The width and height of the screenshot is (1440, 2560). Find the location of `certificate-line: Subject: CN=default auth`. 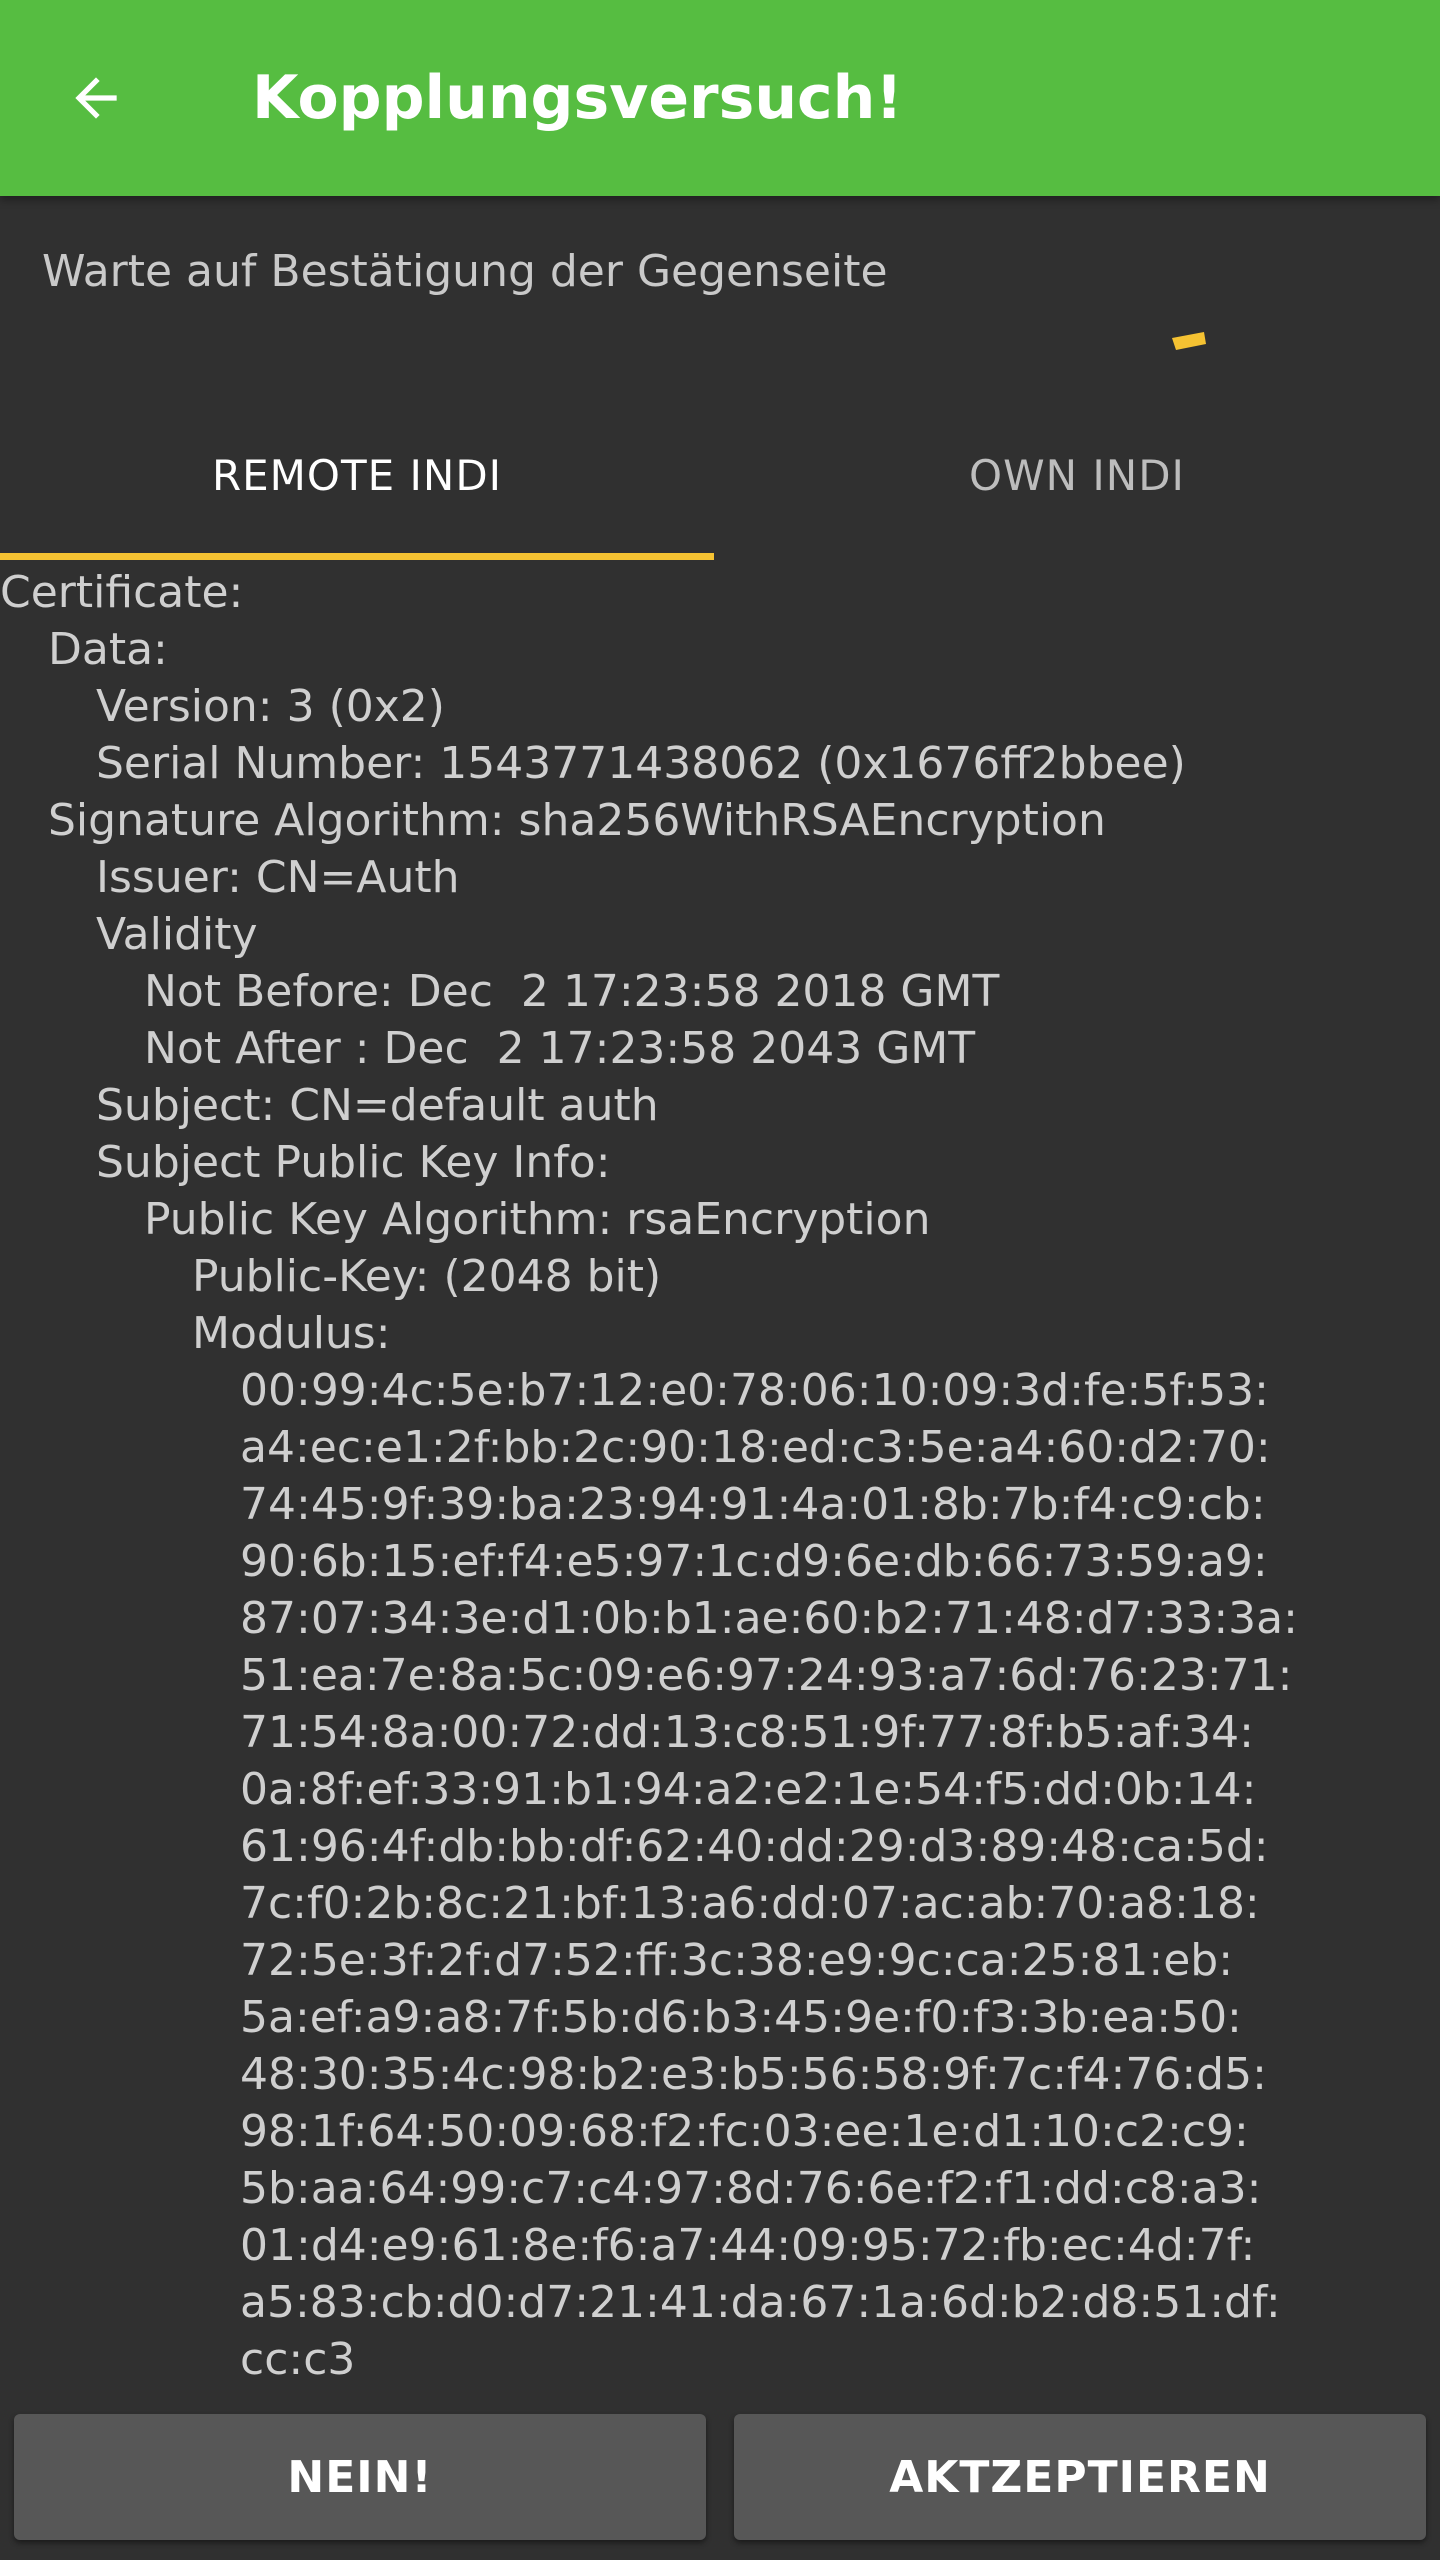

certificate-line: Subject: CN=default auth is located at coordinates (377, 1105).